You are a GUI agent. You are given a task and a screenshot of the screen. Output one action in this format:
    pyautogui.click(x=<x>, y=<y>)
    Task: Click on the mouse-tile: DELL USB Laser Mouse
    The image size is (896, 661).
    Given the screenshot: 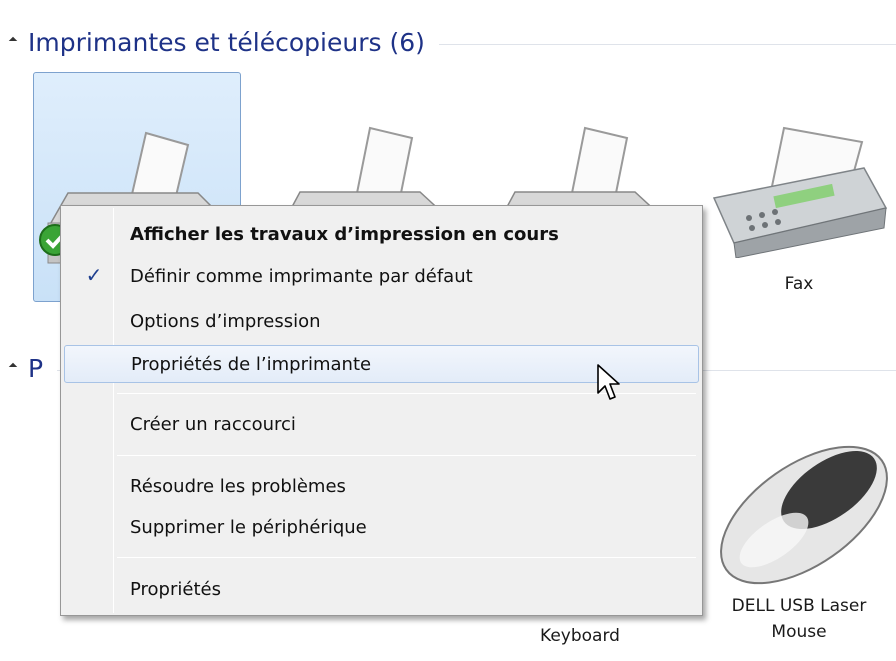 What is the action you would take?
    pyautogui.click(x=799, y=550)
    